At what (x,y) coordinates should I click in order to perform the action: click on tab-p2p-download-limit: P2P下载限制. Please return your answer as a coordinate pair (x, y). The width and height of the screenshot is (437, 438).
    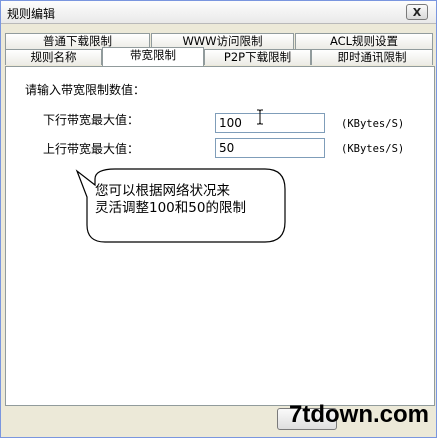
    Looking at the image, I should click on (257, 57).